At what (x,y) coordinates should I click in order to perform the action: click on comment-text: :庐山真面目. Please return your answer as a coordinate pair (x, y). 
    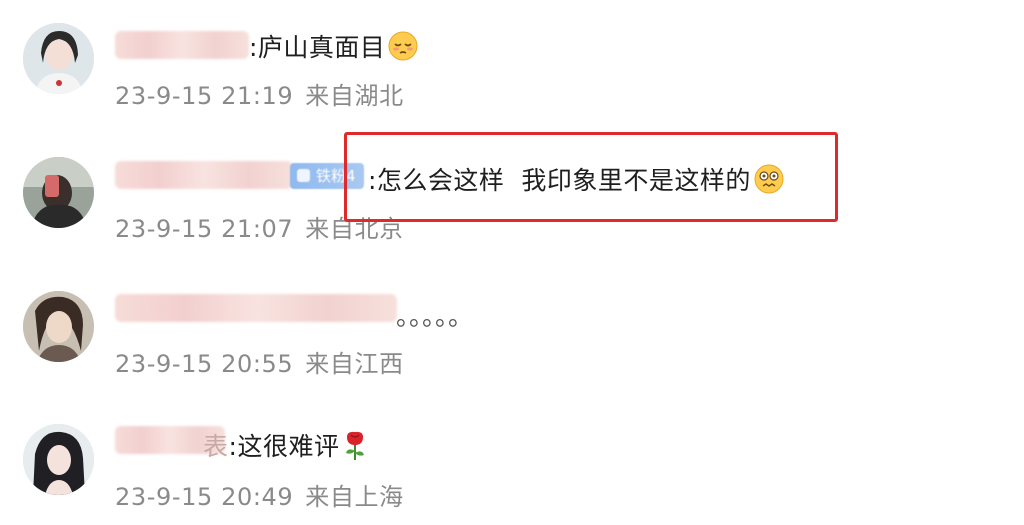
    Looking at the image, I should click on (334, 48).